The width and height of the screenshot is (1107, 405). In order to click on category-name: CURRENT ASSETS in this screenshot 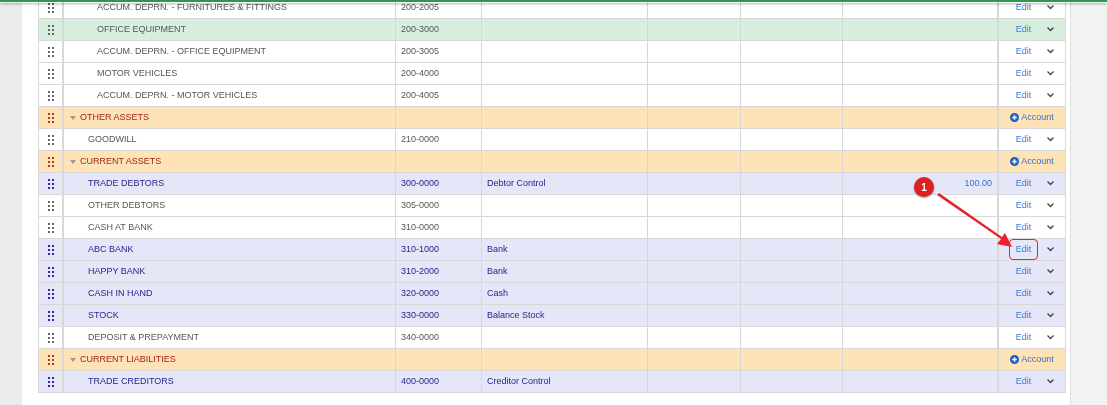, I will do `click(121, 161)`.